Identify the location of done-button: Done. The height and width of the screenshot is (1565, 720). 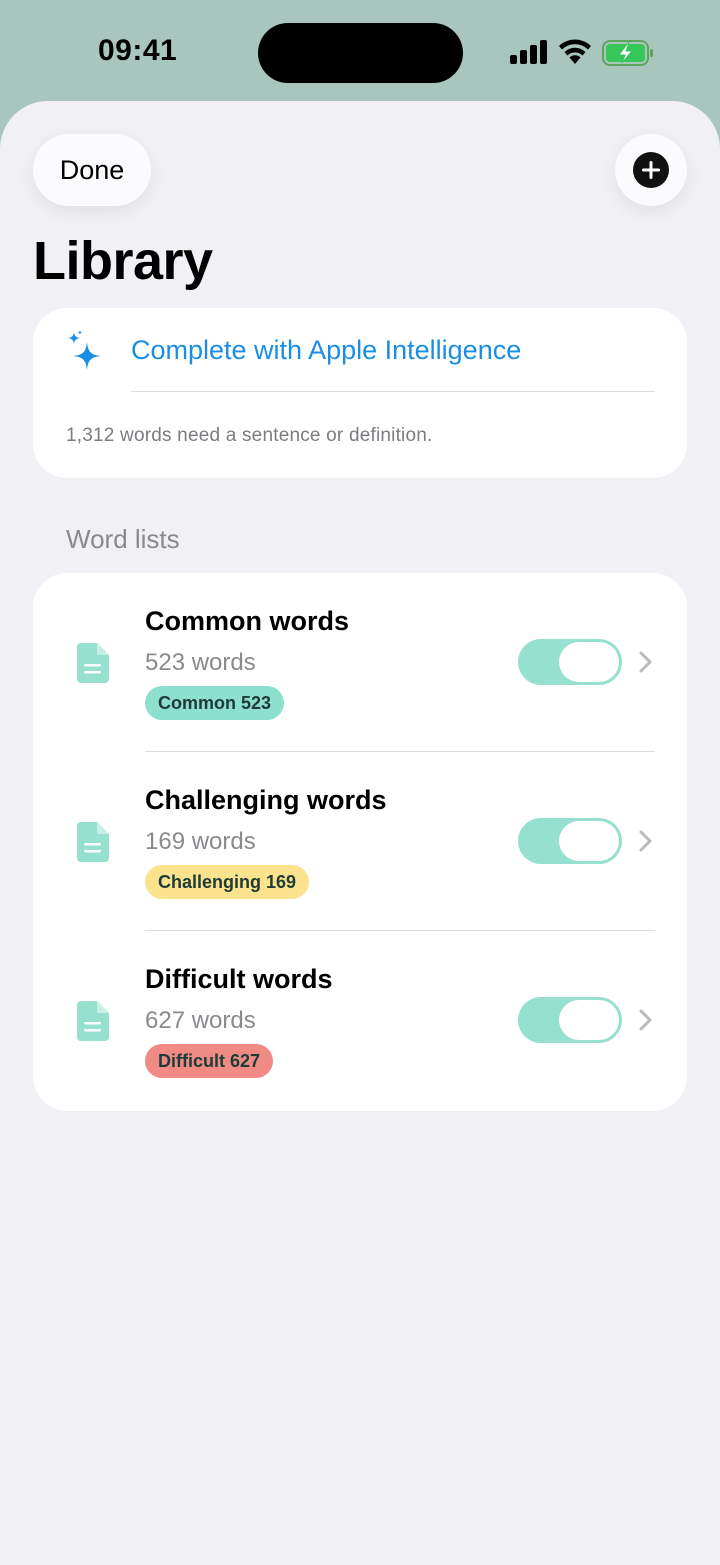
(92, 170).